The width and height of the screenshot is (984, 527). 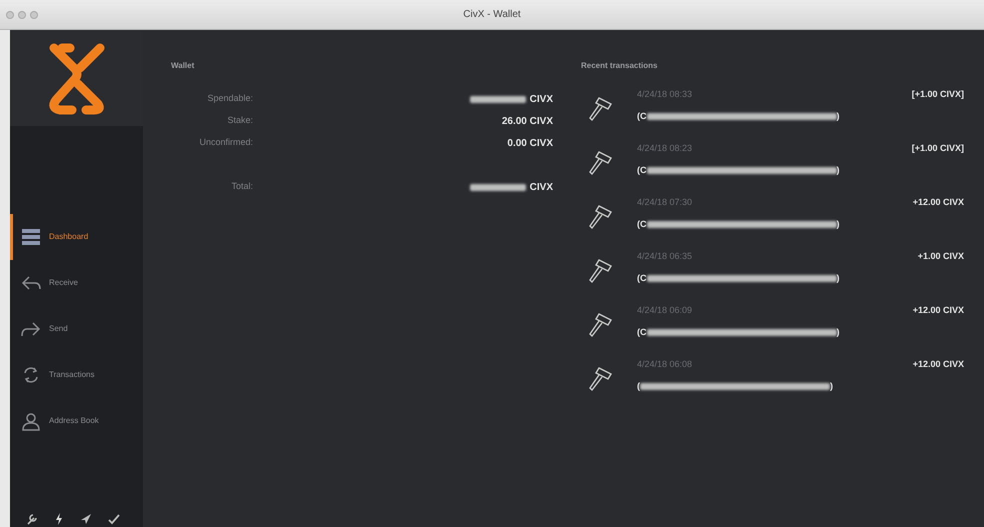 What do you see at coordinates (530, 143) in the screenshot?
I see `balance-value: 0.00 CIVX` at bounding box center [530, 143].